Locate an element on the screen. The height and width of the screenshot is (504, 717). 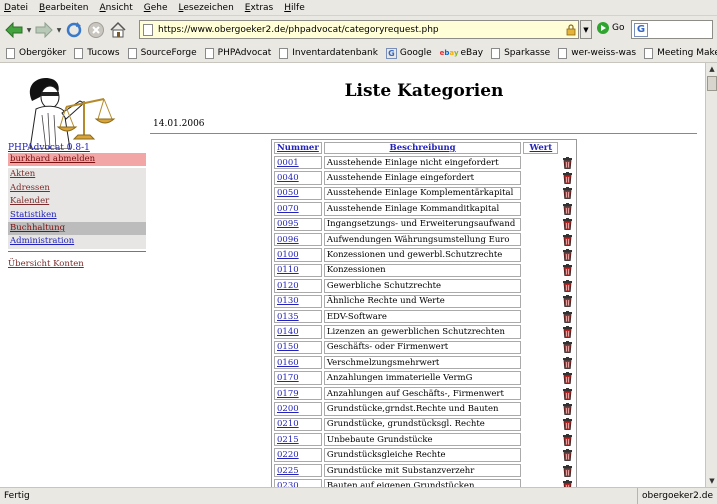
bookmark-wer-weiss-was: wer-weiss-was is located at coordinates (597, 53).